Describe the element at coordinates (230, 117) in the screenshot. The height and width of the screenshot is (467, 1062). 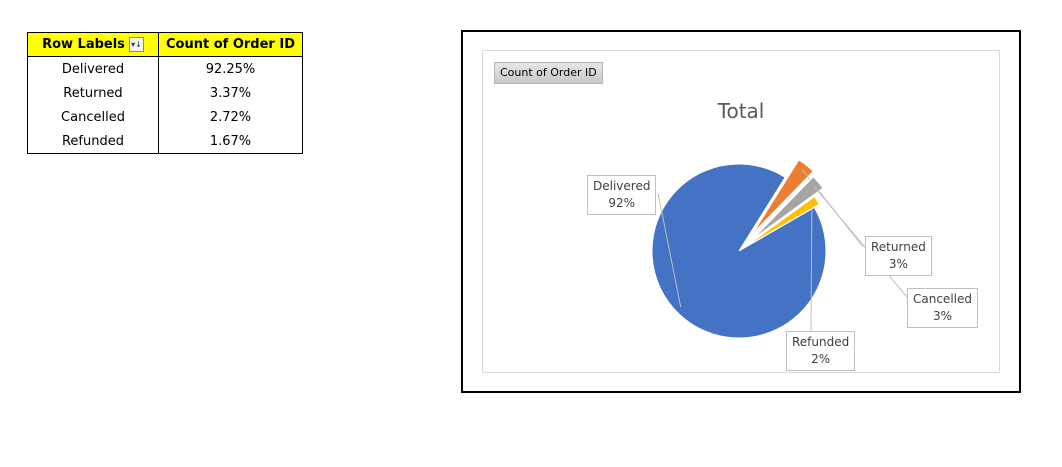
I see `row-value: 2.72%` at that location.